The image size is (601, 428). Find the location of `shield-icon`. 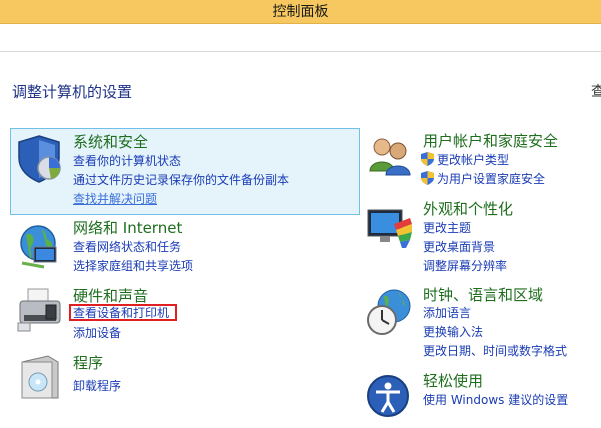

shield-icon is located at coordinates (41, 158).